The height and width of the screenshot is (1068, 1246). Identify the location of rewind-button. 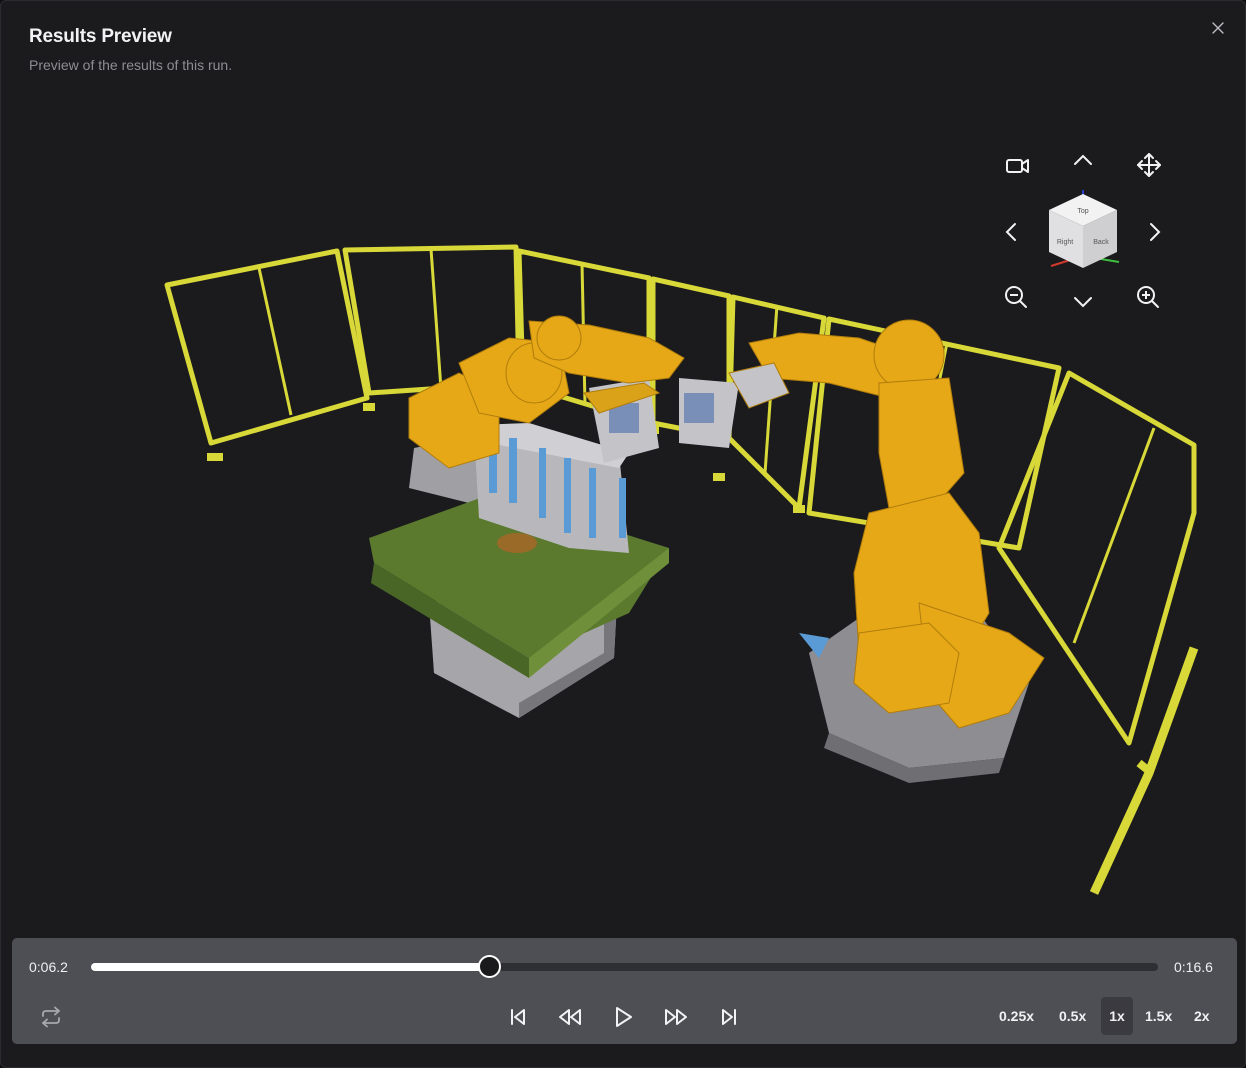
(570, 1017).